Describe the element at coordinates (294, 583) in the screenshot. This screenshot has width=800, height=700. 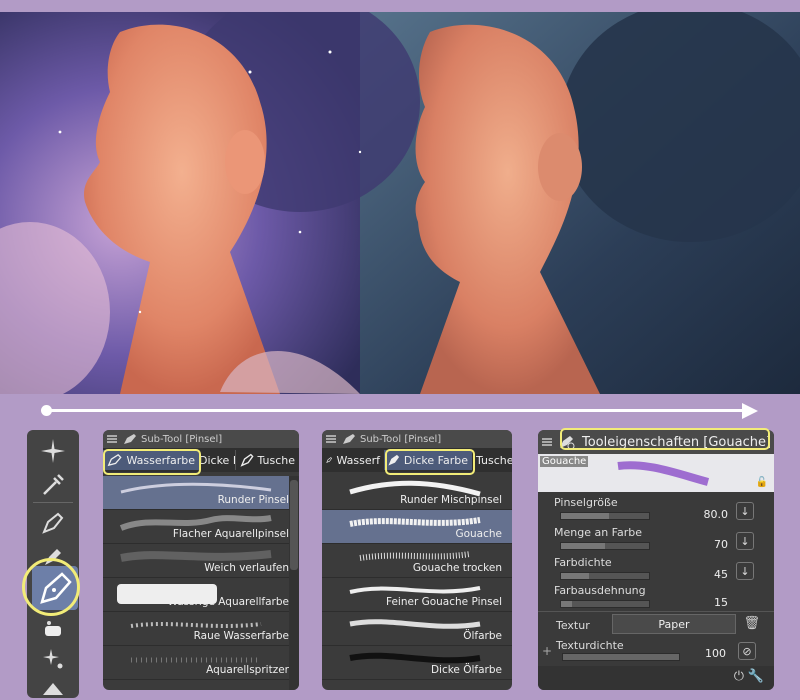
I see `scrollbar` at that location.